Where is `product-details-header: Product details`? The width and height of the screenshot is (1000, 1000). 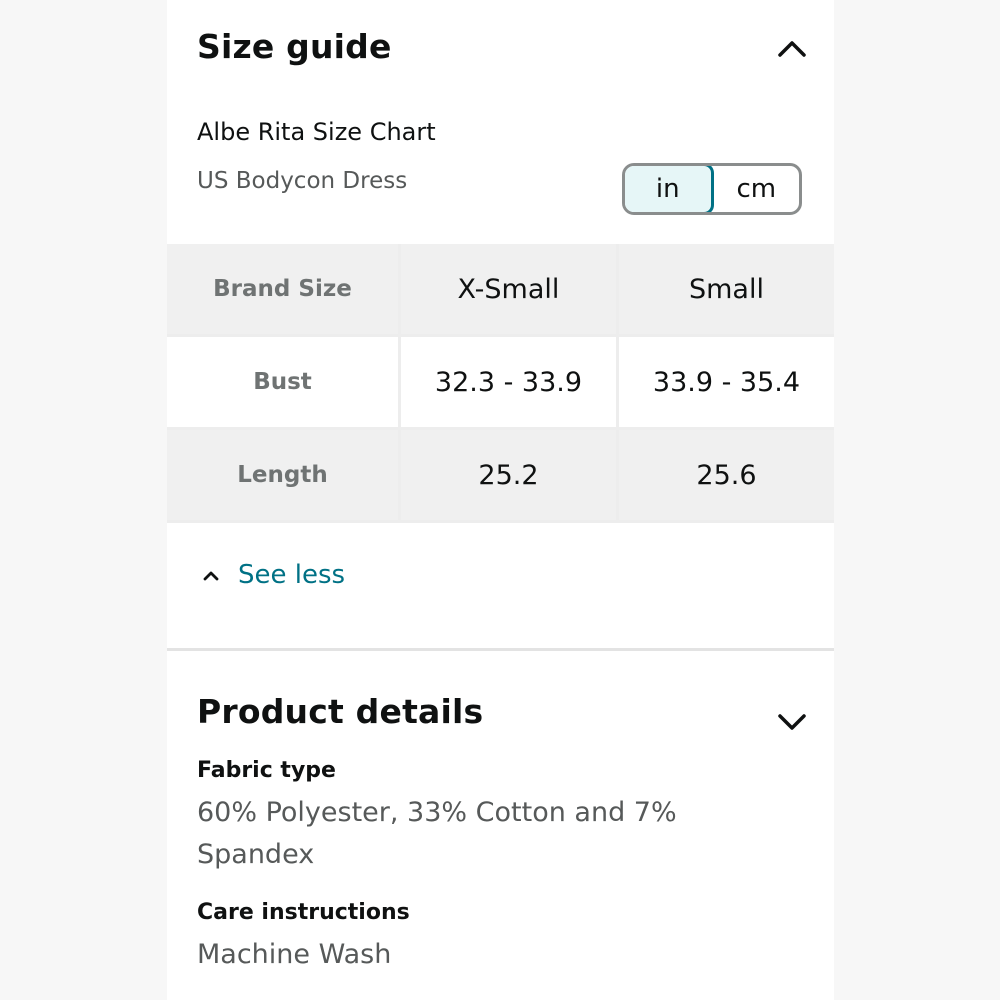
product-details-header: Product details is located at coordinates (515, 711).